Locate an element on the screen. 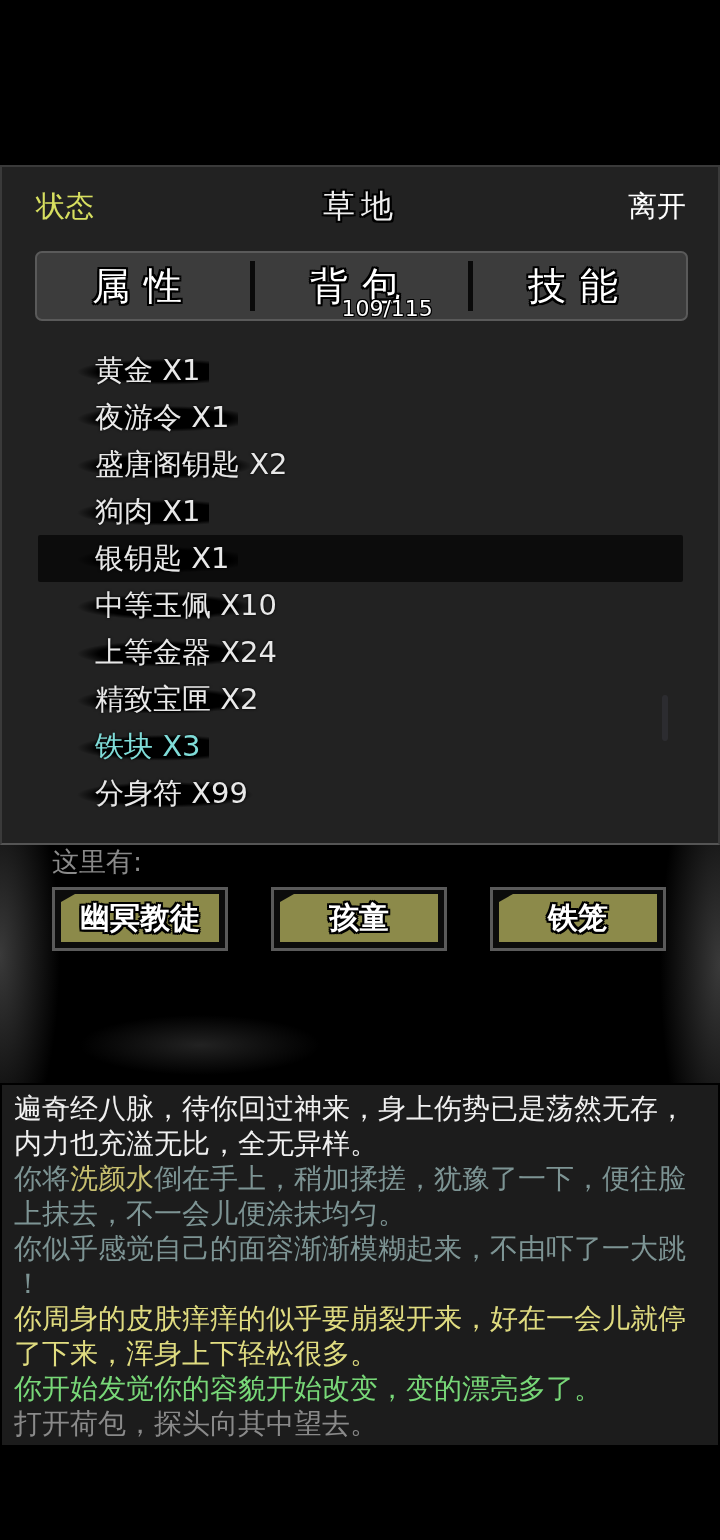  here-label: 这里有: is located at coordinates (98, 862).